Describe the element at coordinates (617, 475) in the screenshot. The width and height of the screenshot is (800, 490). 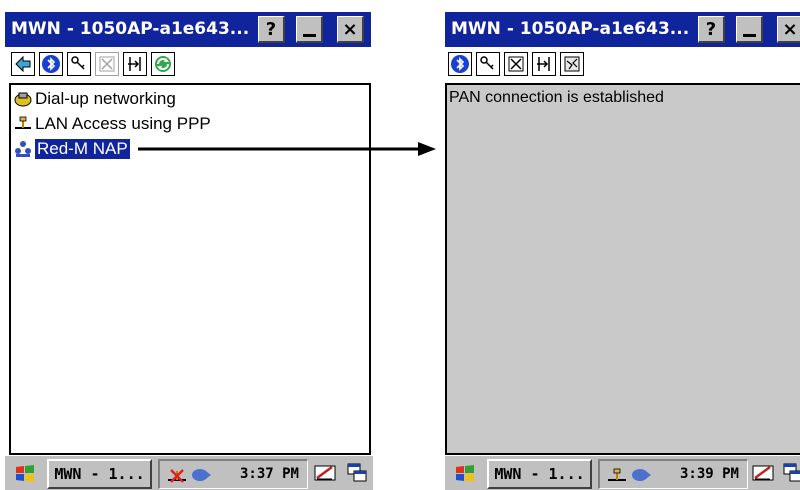
I see `network-connected-icon` at that location.